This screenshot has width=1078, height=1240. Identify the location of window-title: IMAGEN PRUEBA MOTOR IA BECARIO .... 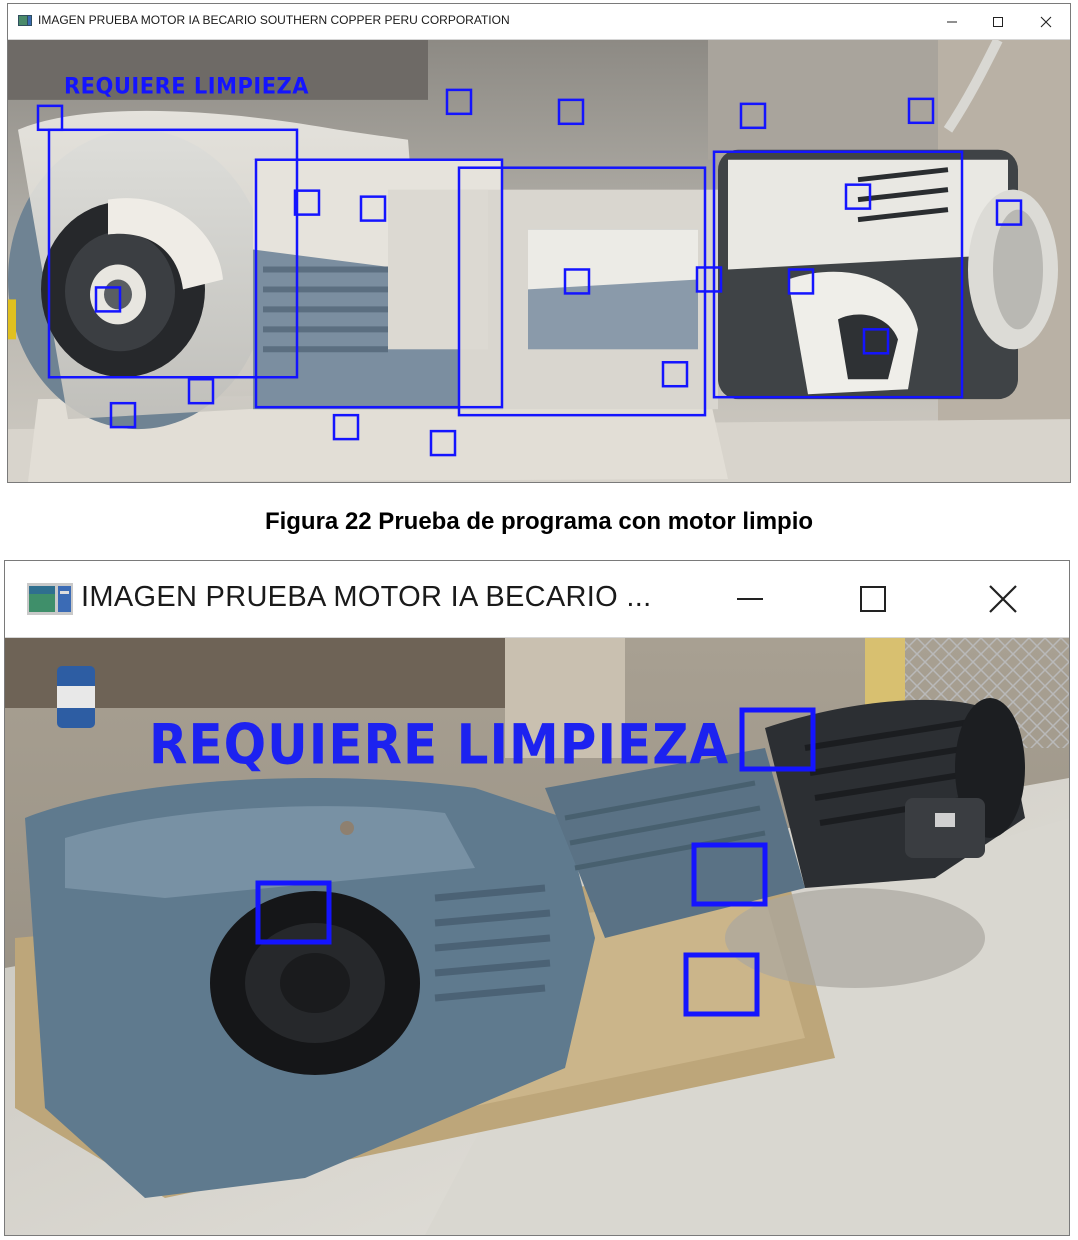
(366, 597).